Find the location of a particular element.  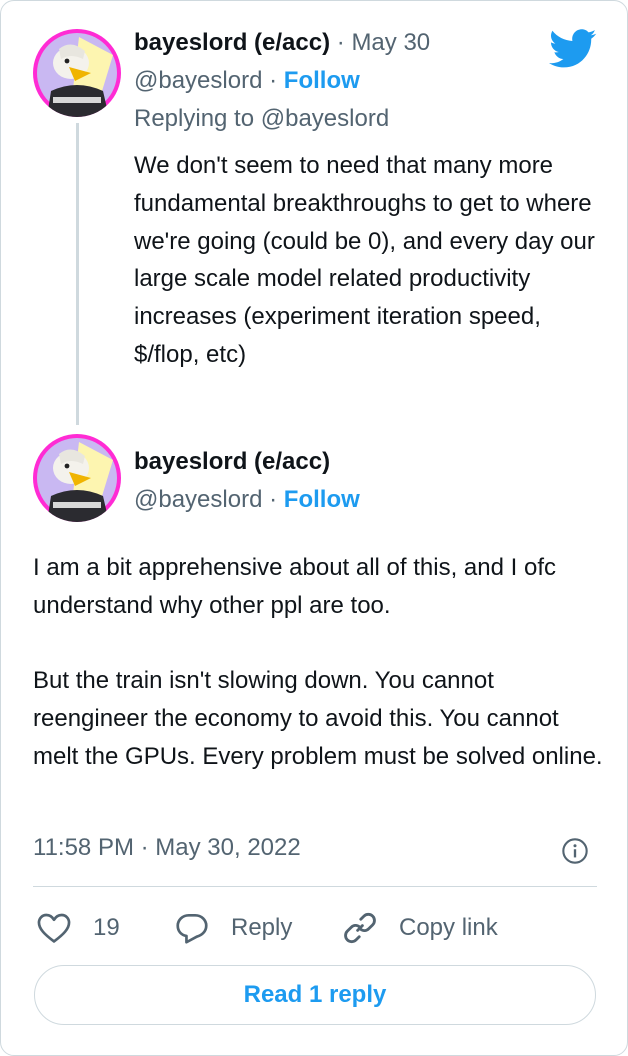

like-button: 19 is located at coordinates (77, 928).